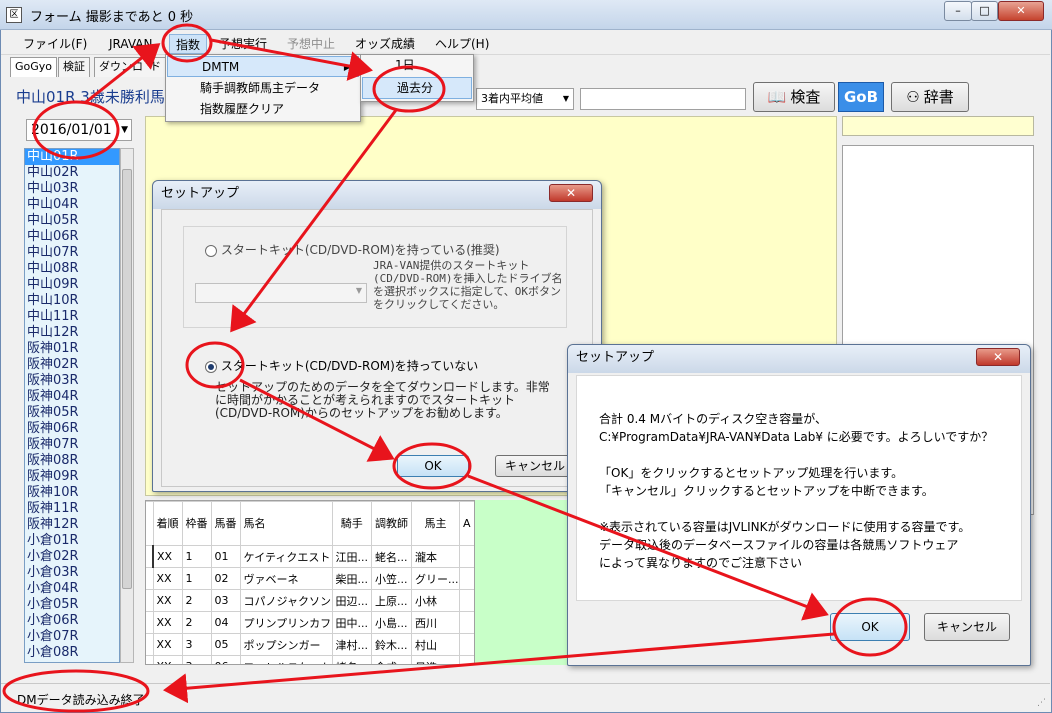 The width and height of the screenshot is (1052, 713). I want to click on submenu-item-past: 過去分, so click(417, 88).